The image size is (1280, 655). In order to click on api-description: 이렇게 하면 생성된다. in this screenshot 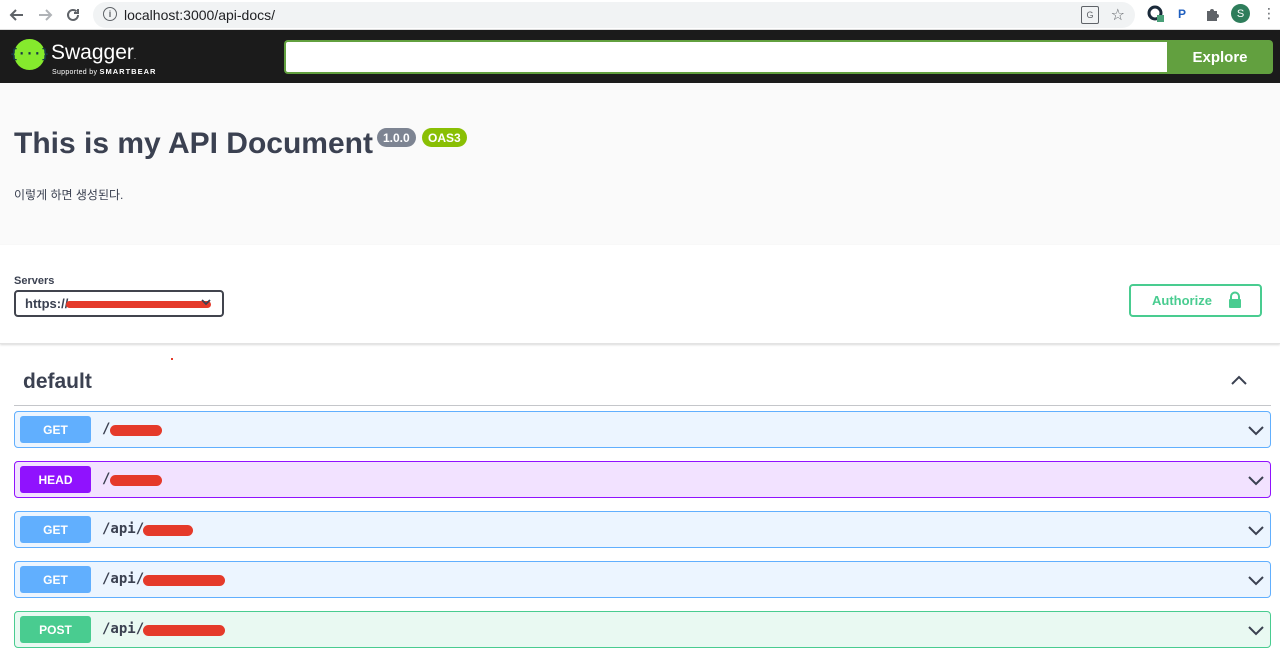, I will do `click(69, 195)`.